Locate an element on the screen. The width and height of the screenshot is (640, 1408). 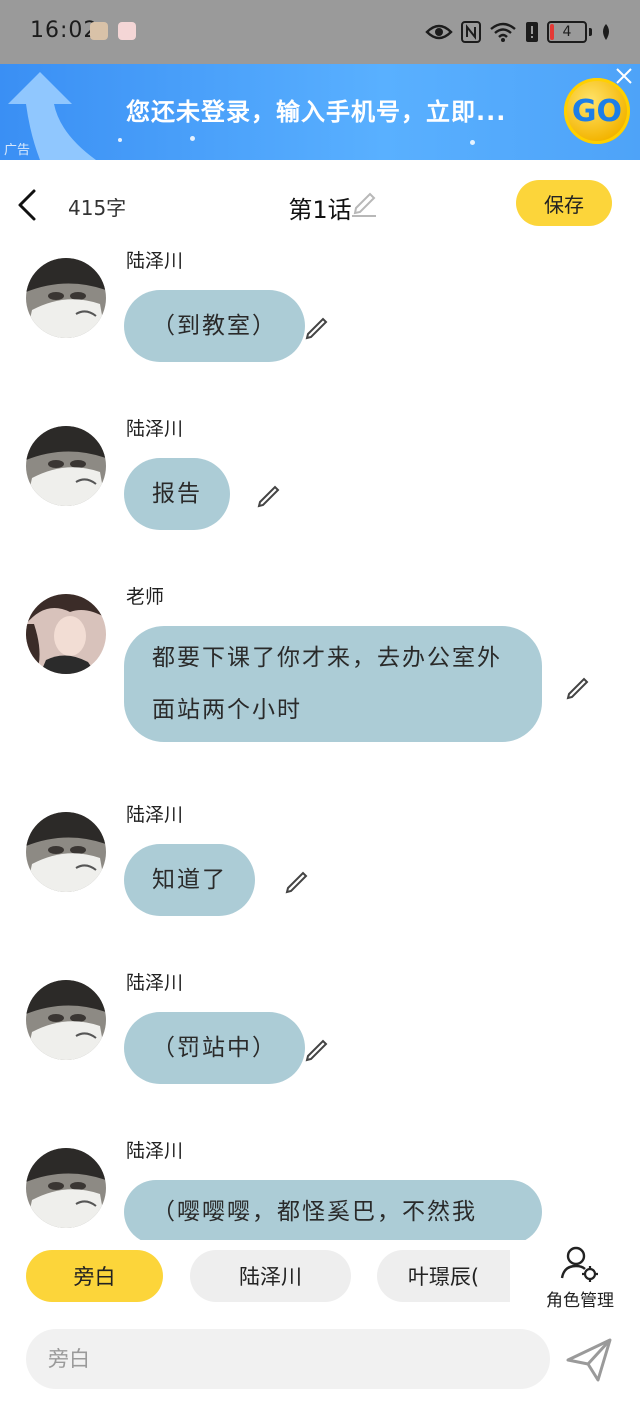
input-bar is located at coordinates (320, 1362).